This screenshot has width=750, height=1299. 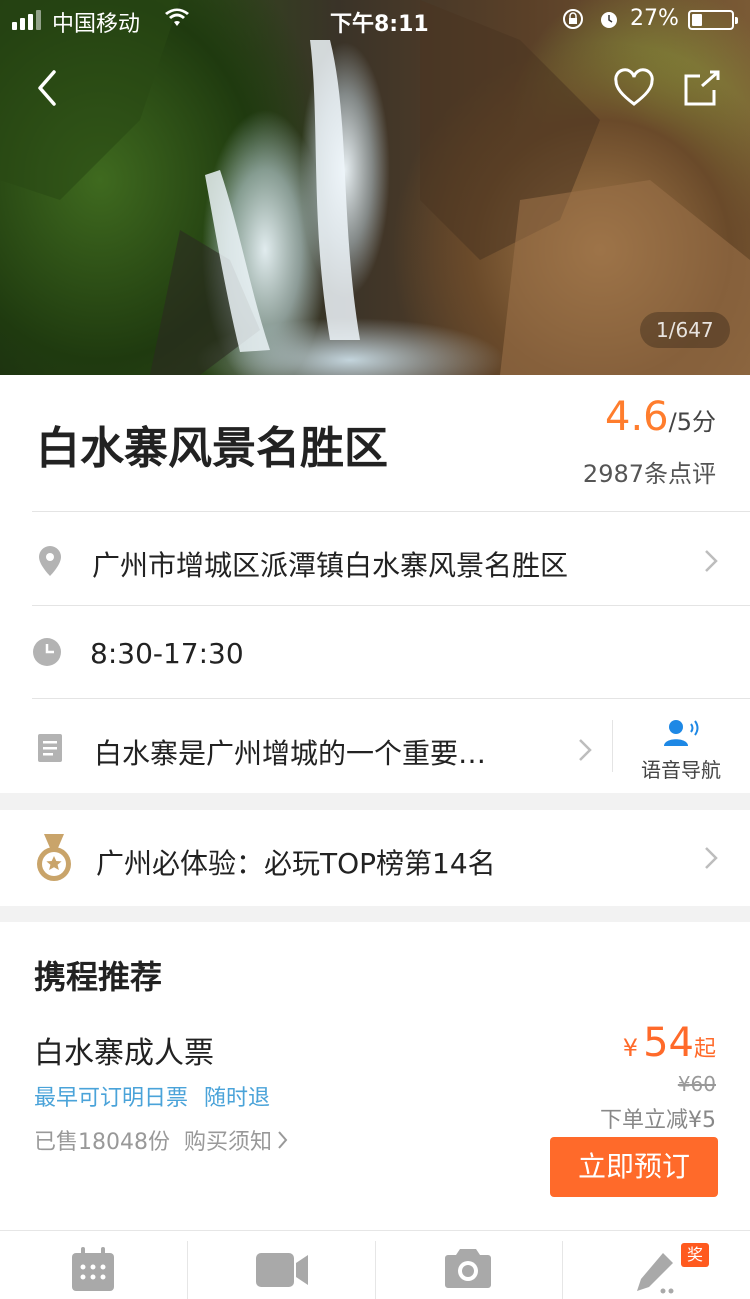 I want to click on ranking-text: 广州必体验：必玩TOP榜第14名, so click(x=296, y=863).